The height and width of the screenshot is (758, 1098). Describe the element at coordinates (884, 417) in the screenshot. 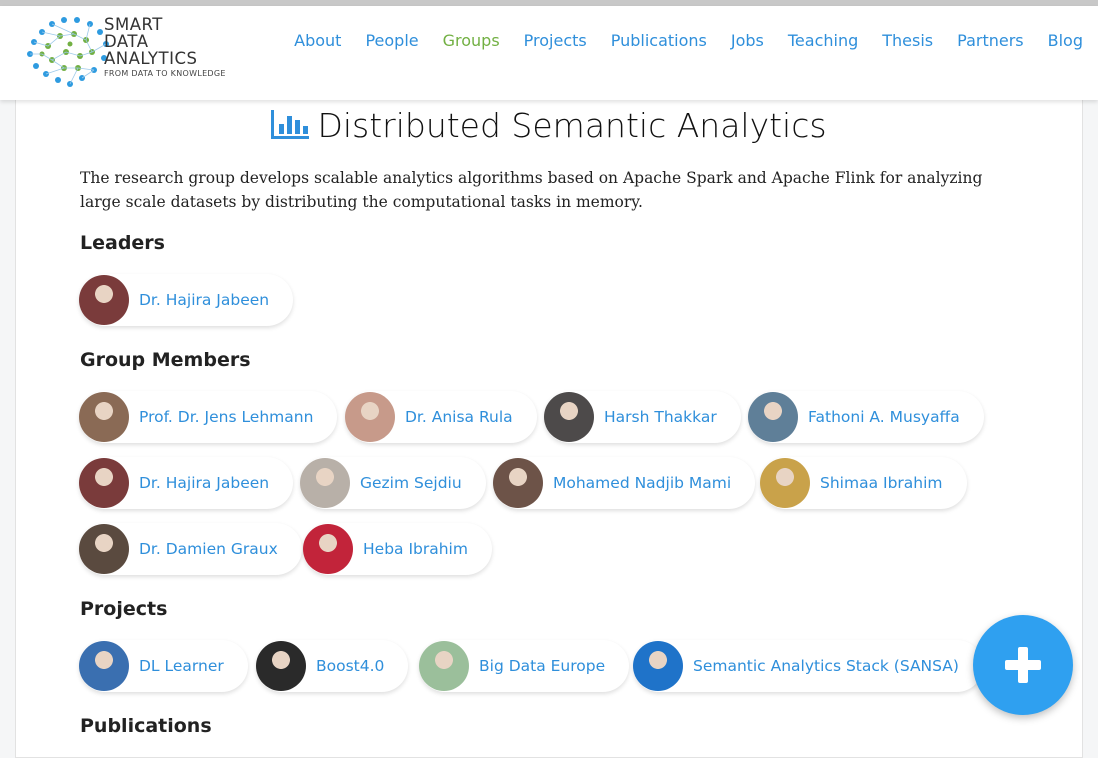

I see `person-name: Fathoni A. Musyaffa` at that location.